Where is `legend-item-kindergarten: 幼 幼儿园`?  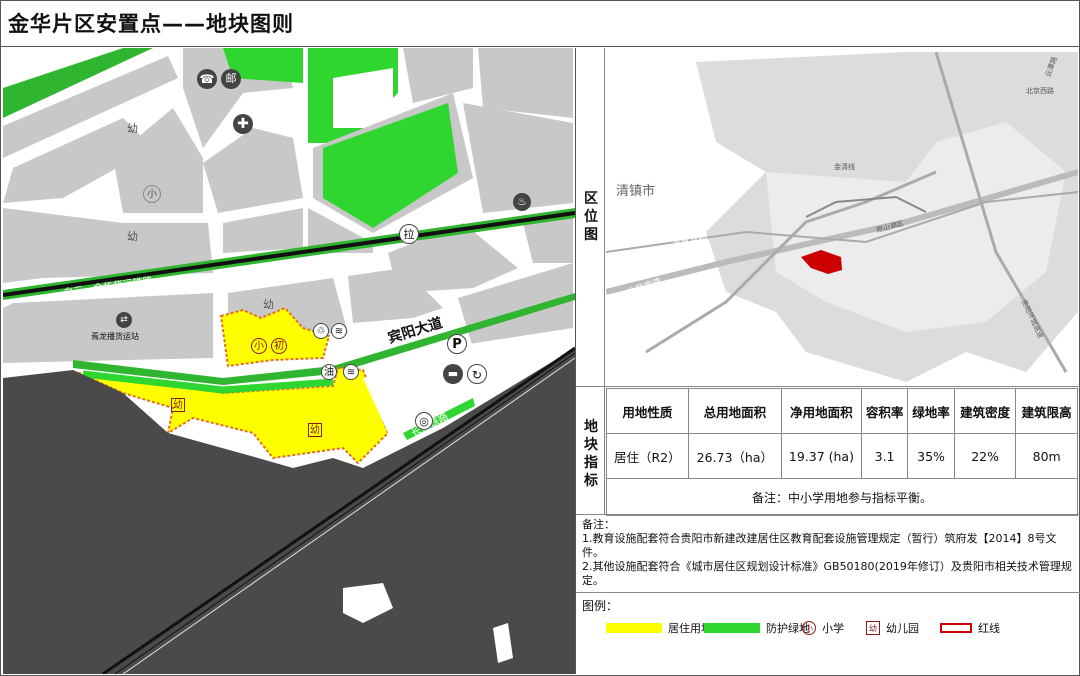 legend-item-kindergarten: 幼 幼儿园 is located at coordinates (892, 628).